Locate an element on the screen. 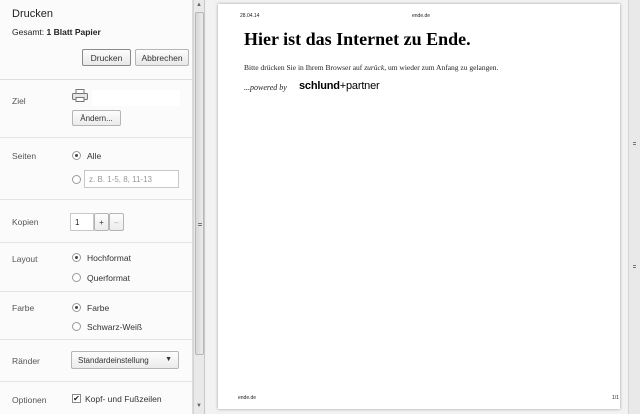 Image resolution: width=640 pixels, height=414 pixels. pages-label: Seiten is located at coordinates (24, 156).